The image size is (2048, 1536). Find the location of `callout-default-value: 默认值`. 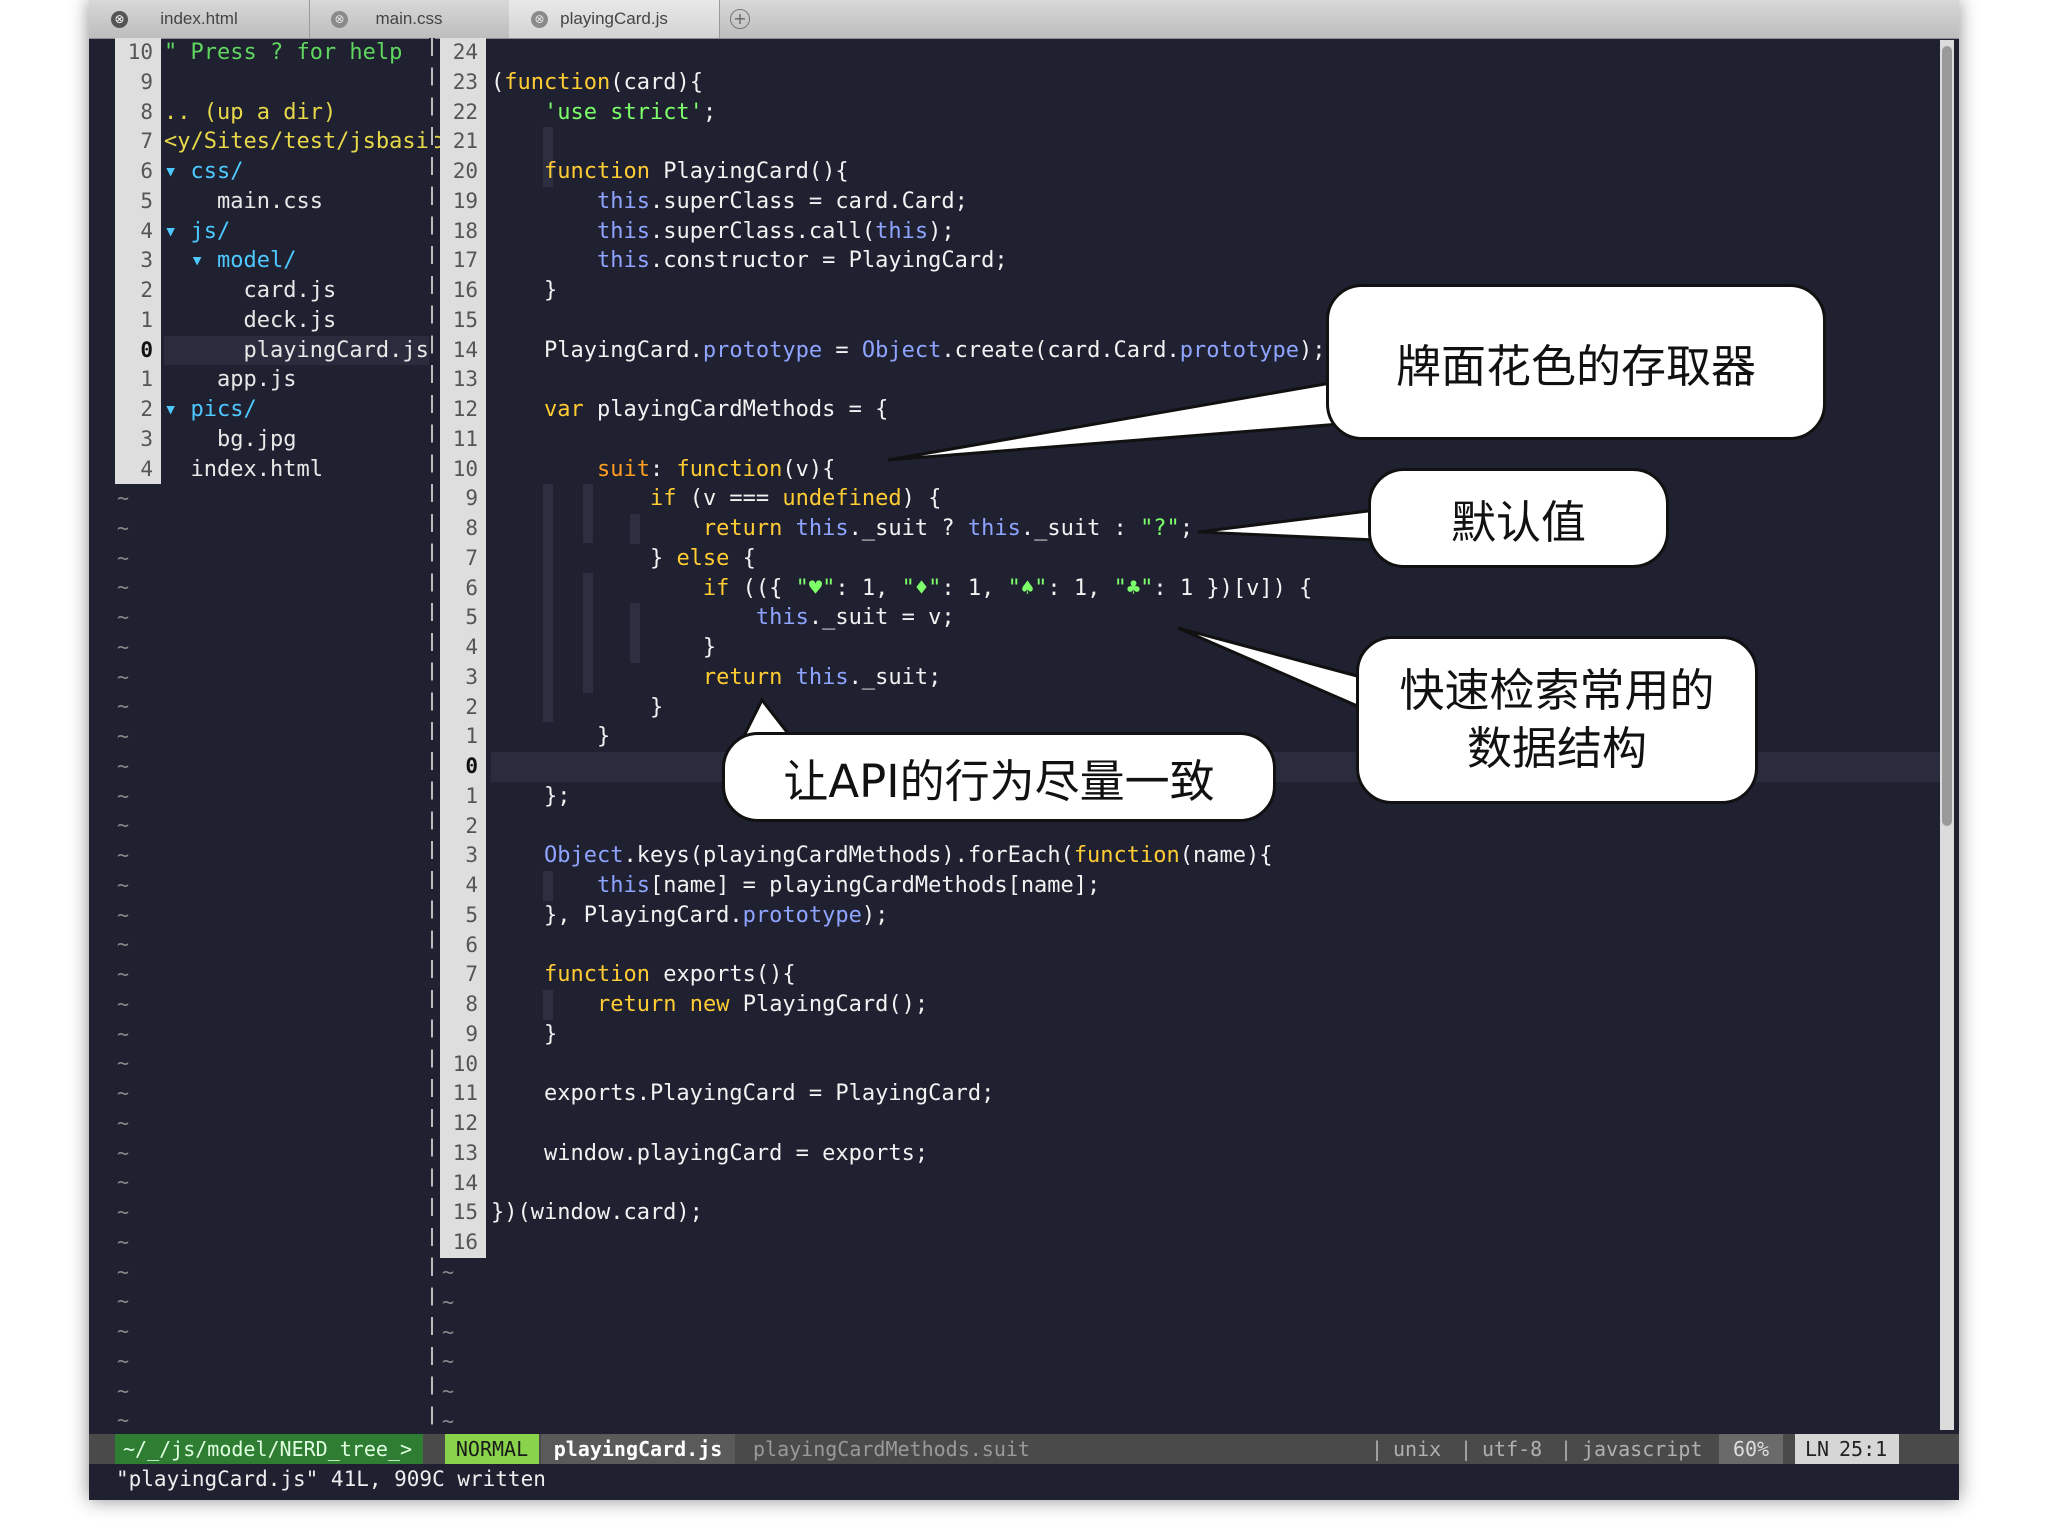

callout-default-value: 默认值 is located at coordinates (1518, 518).